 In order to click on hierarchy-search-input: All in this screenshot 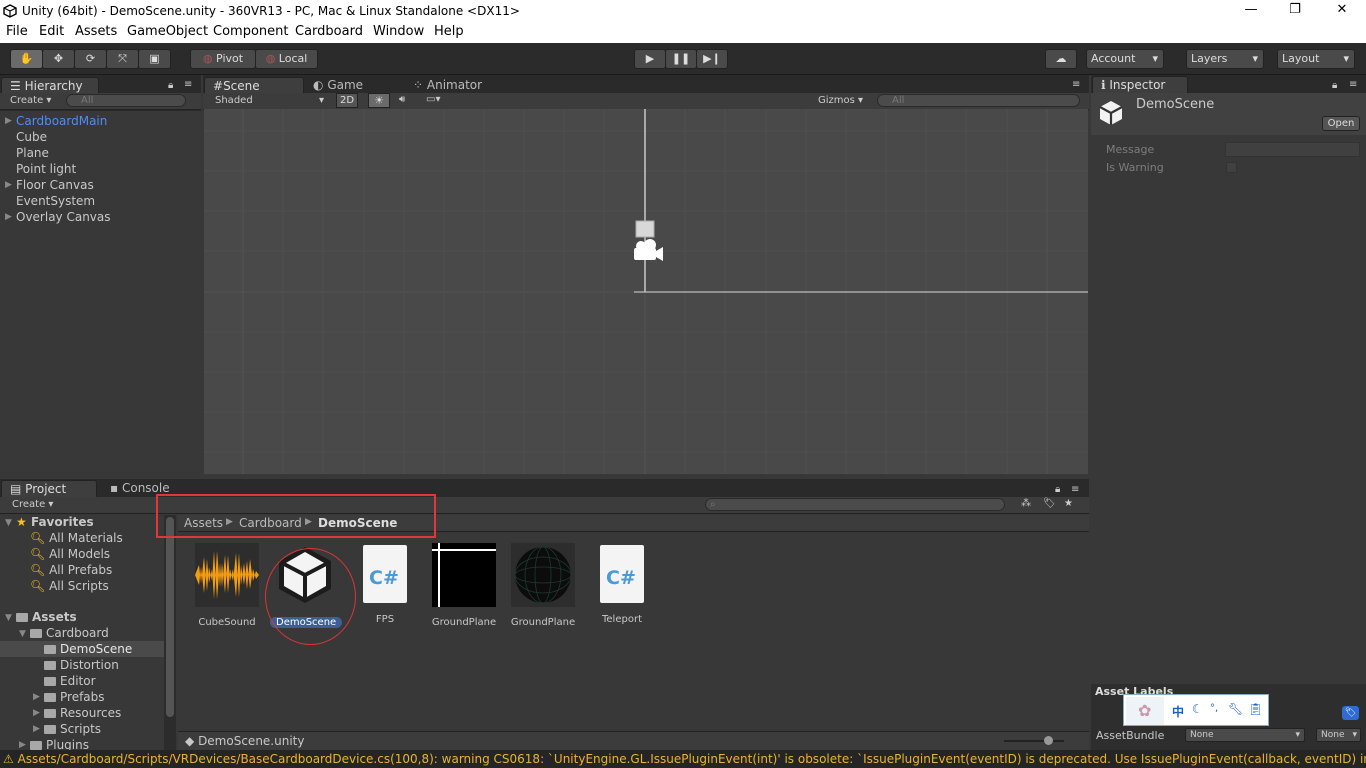, I will do `click(126, 100)`.